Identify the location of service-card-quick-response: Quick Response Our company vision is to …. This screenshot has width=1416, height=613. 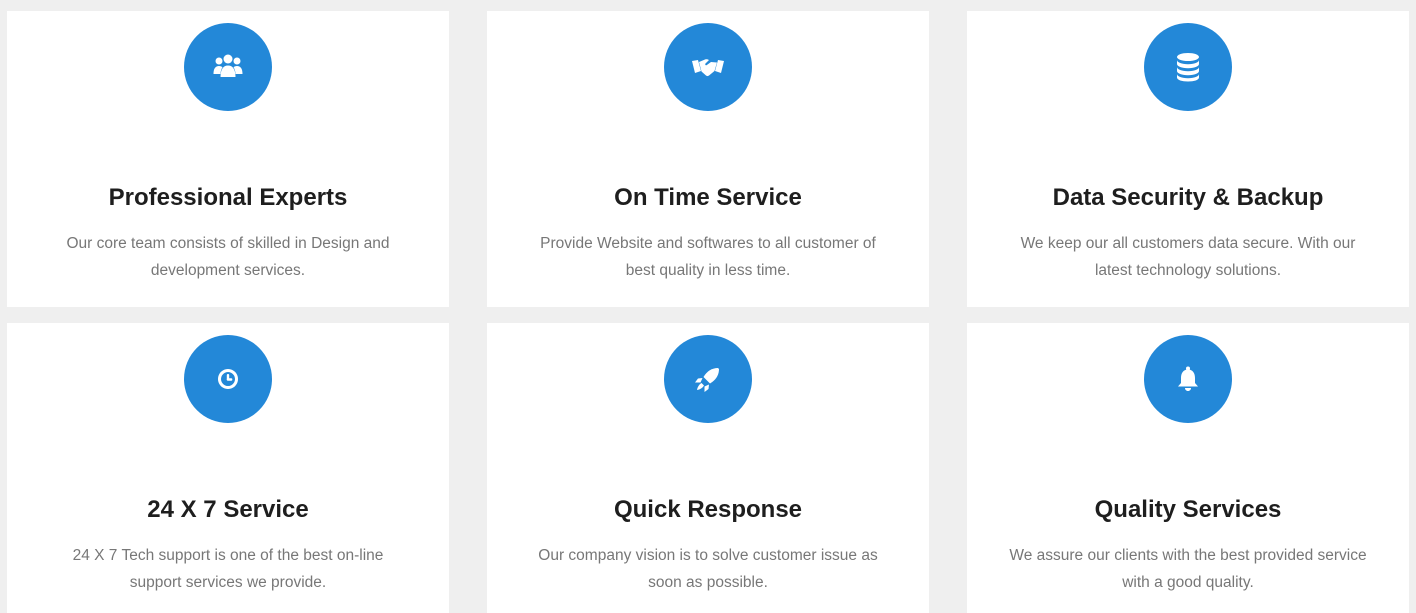
(708, 468).